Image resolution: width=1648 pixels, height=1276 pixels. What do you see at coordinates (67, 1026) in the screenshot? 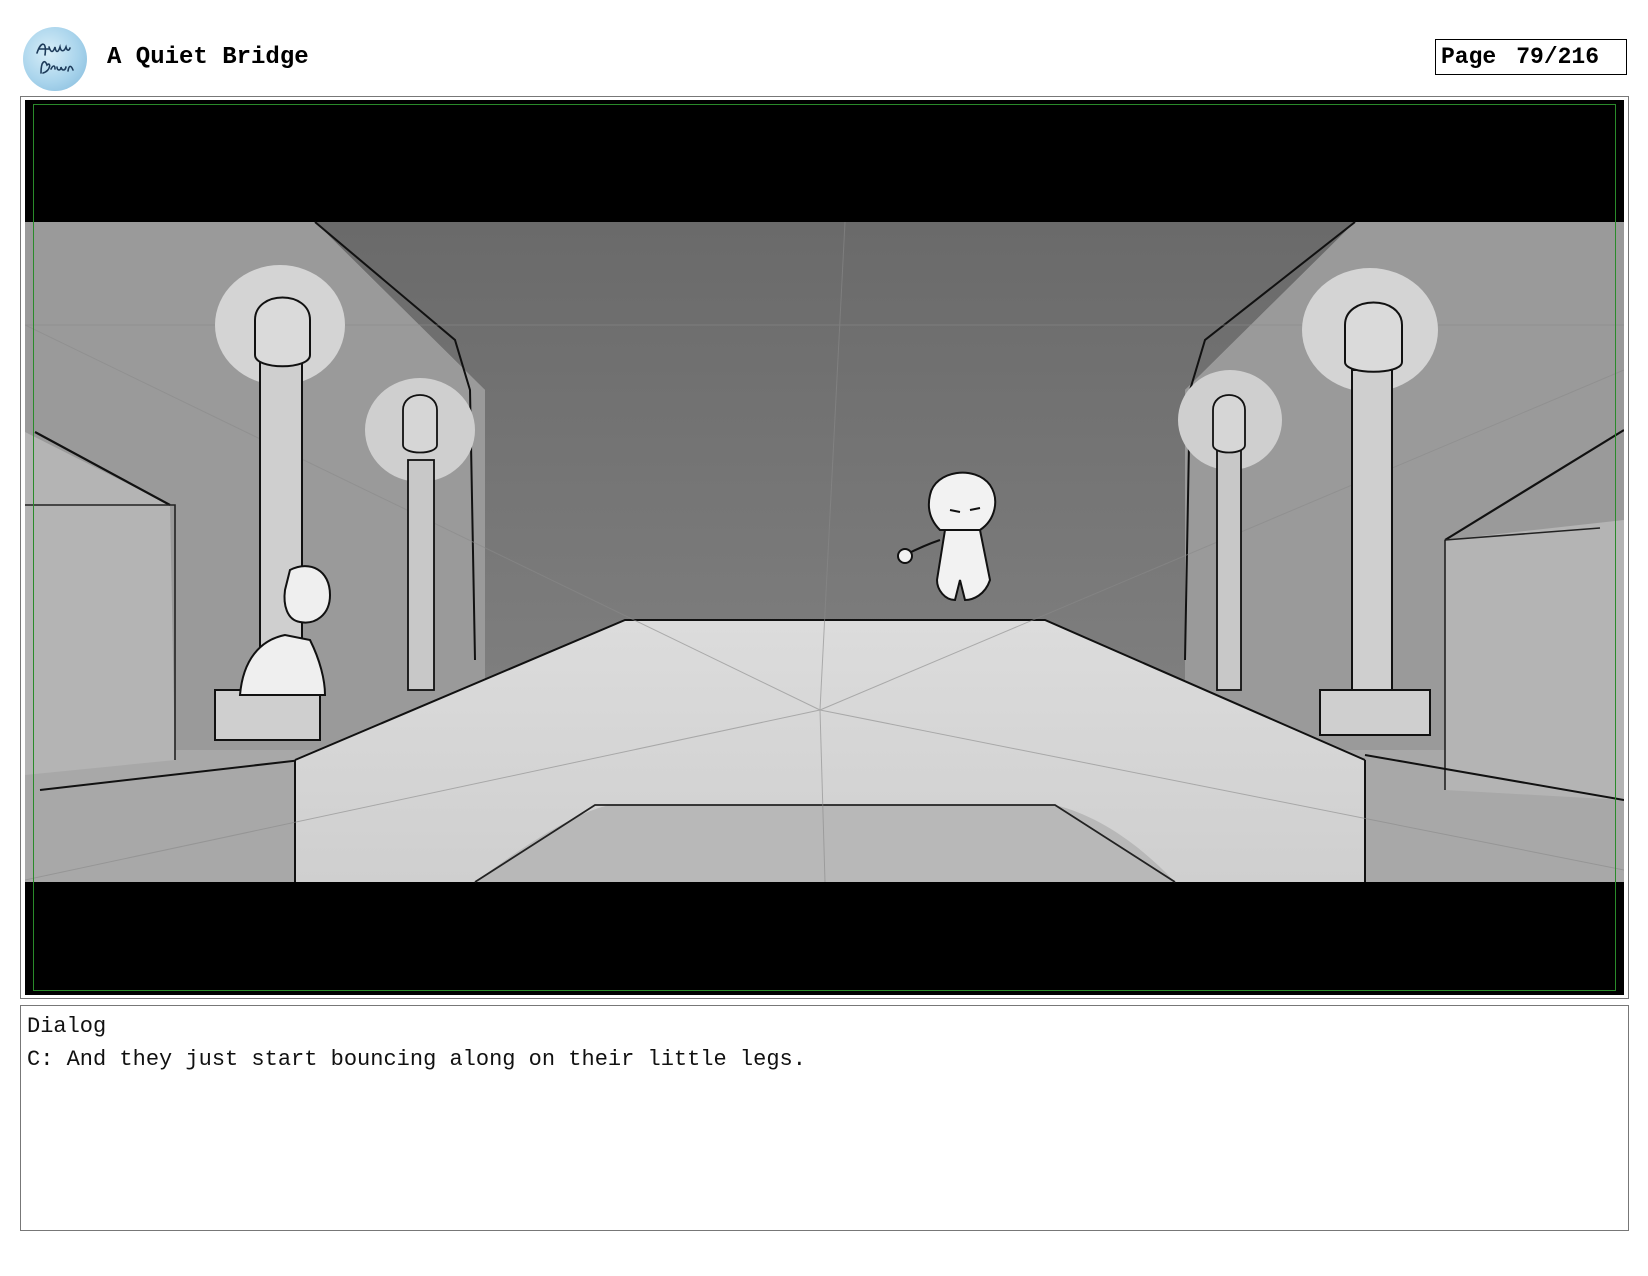
I see `dialog-label: Dialog` at bounding box center [67, 1026].